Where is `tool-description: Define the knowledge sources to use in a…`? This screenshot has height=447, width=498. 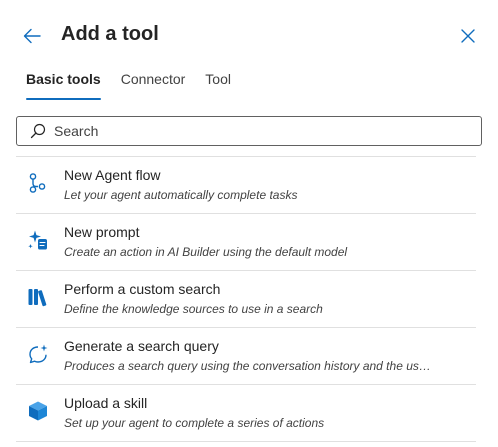
tool-description: Define the knowledge sources to use in a… is located at coordinates (193, 309).